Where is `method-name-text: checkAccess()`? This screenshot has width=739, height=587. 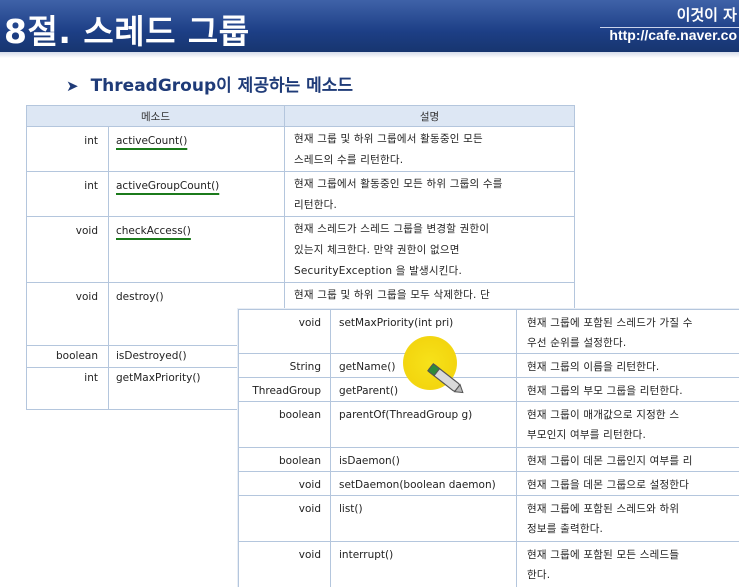
method-name-text: checkAccess() is located at coordinates (153, 231).